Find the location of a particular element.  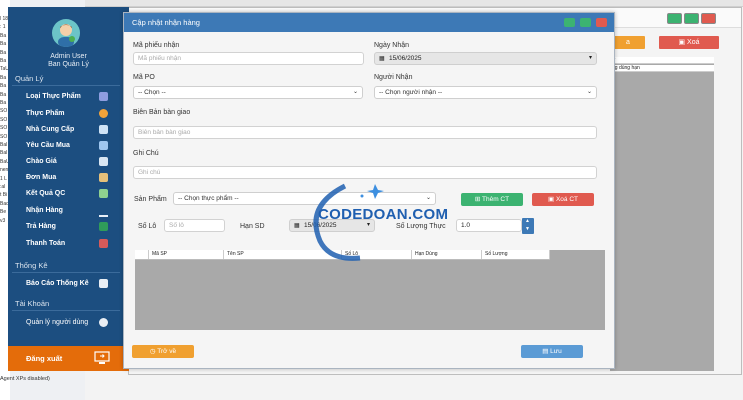

receiver-value: -- Chọn người nhận -- is located at coordinates (411, 92).